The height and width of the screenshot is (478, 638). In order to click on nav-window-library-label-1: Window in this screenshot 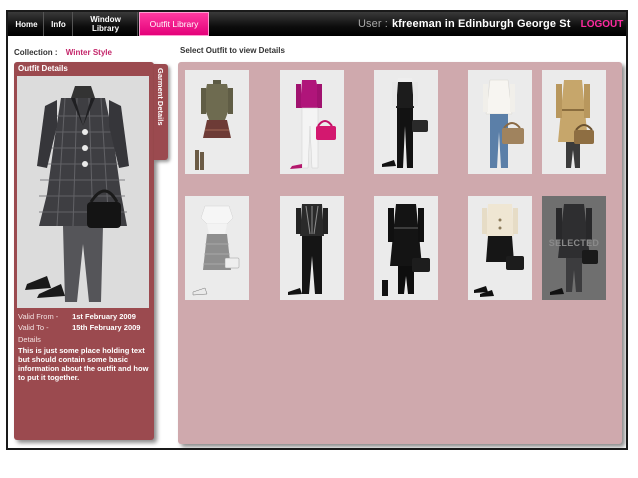, I will do `click(105, 19)`.